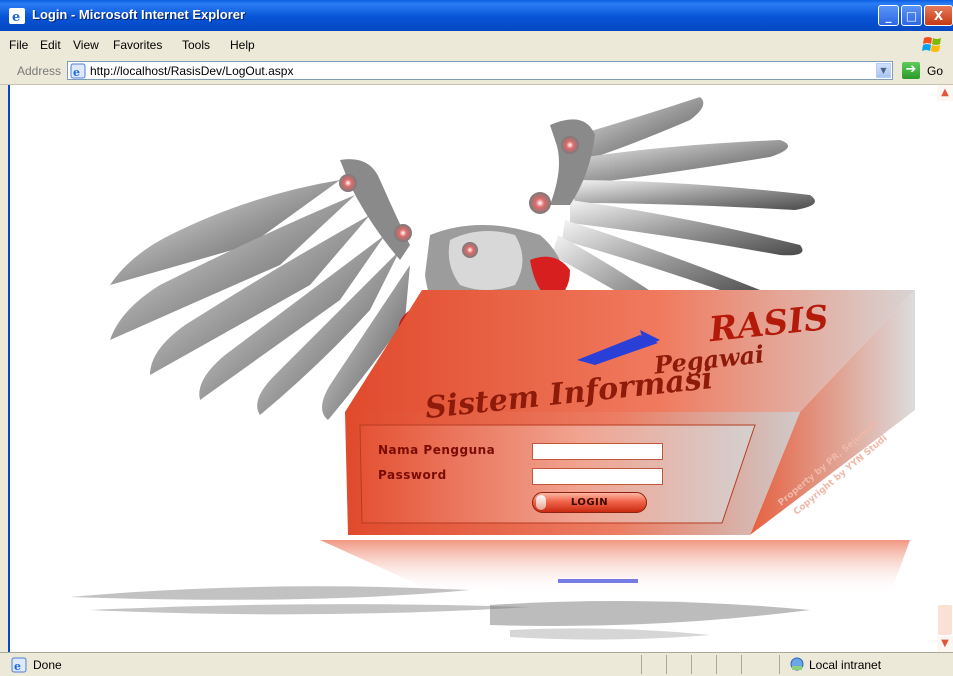  Describe the element at coordinates (797, 664) in the screenshot. I see `local-intranet-icon` at that location.